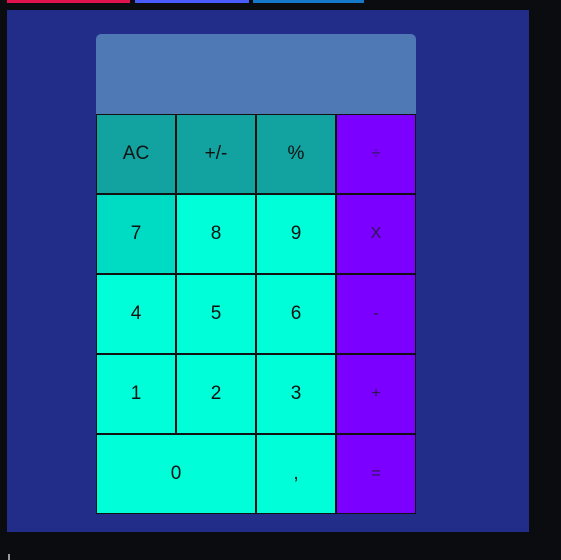  I want to click on digit-8-button: 8, so click(216, 234).